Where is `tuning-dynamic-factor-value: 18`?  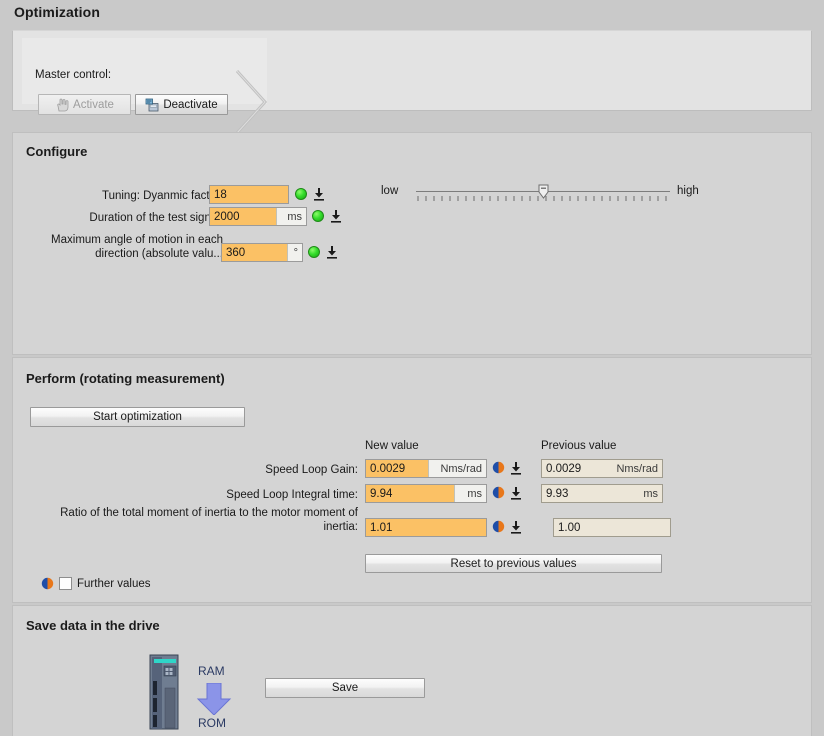 tuning-dynamic-factor-value: 18 is located at coordinates (249, 194).